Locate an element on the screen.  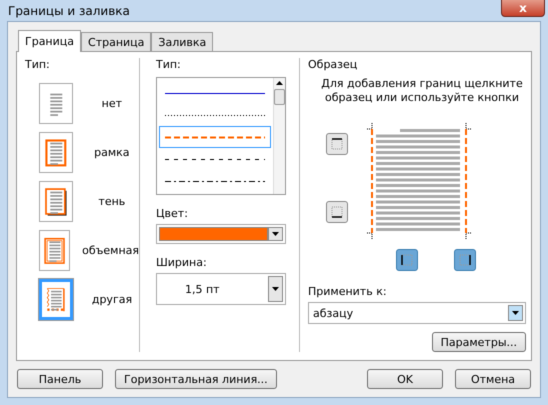
dialog-button: Панель is located at coordinates (60, 379).